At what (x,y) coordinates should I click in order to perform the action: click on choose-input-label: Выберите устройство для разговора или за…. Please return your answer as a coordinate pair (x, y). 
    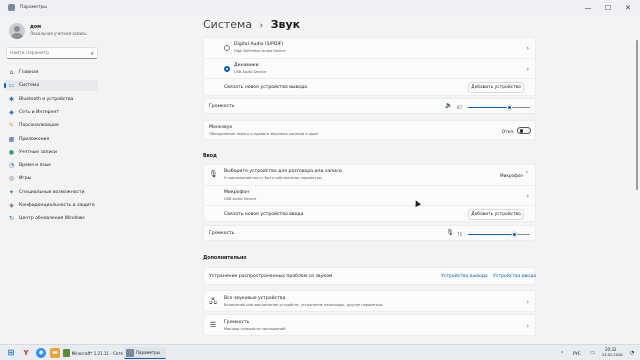
    Looking at the image, I should click on (283, 171).